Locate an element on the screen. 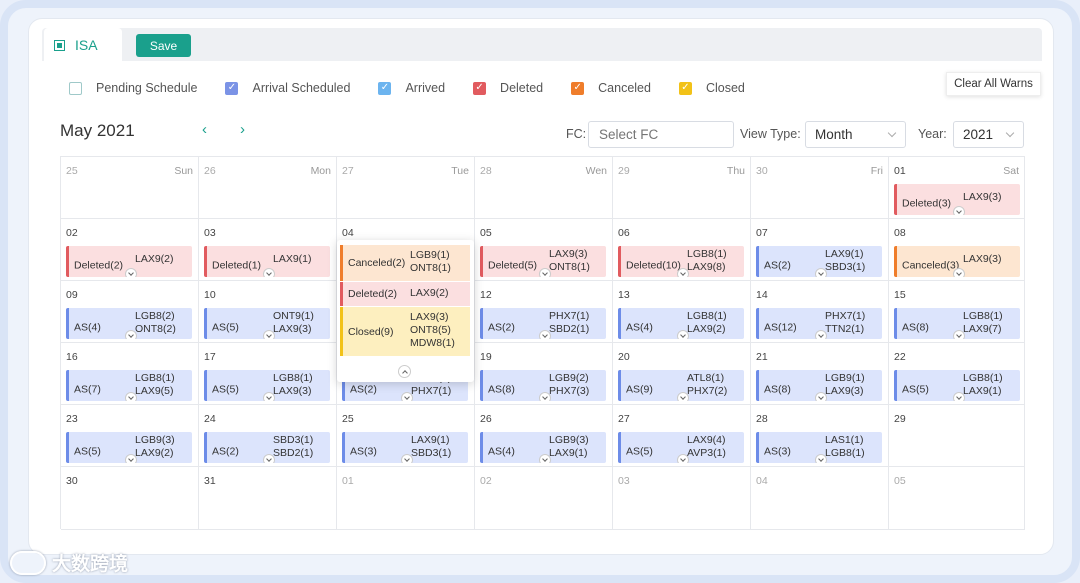 This screenshot has height=583, width=1080. calendar-day-cell: 02 Deleted(2) LAX9(2) is located at coordinates (130, 250).